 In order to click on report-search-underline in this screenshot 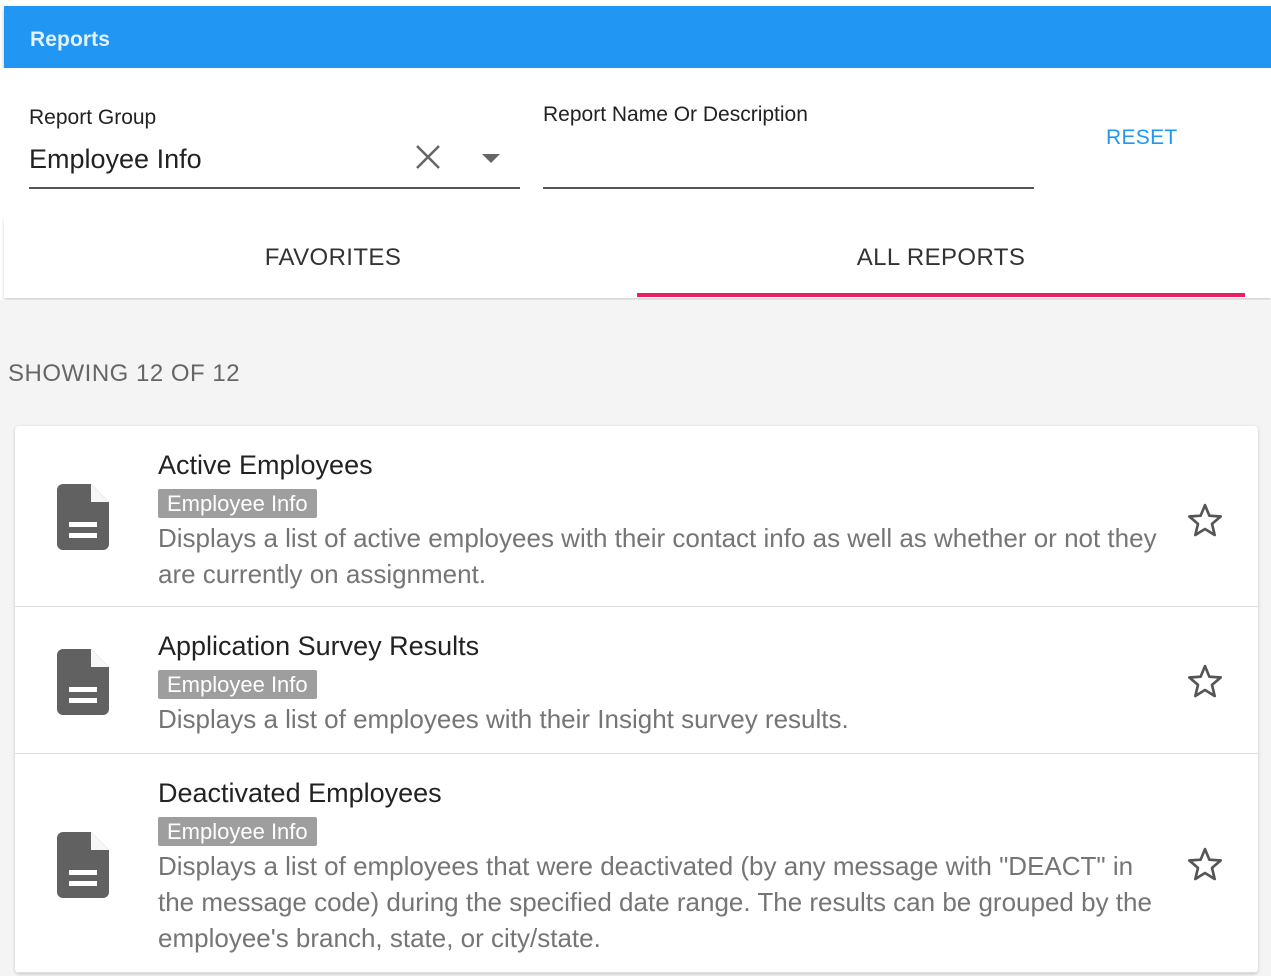, I will do `click(788, 188)`.